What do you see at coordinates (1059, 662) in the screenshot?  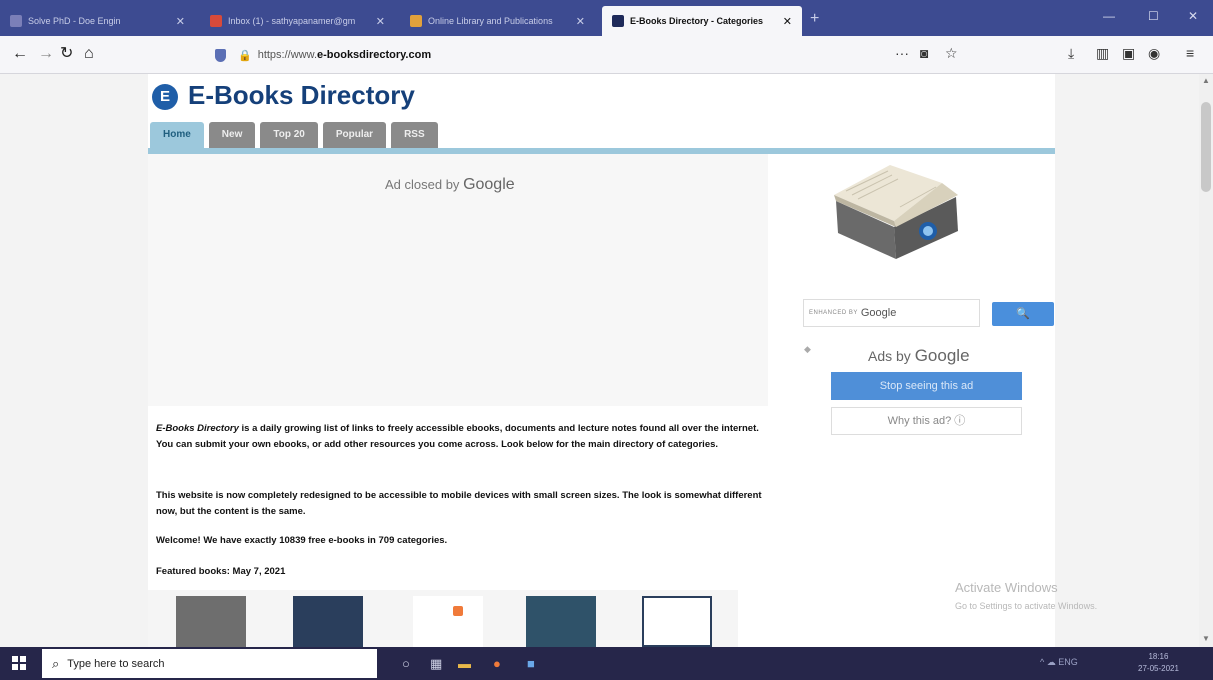 I see `system-tray: ^ ☁ ENG` at bounding box center [1059, 662].